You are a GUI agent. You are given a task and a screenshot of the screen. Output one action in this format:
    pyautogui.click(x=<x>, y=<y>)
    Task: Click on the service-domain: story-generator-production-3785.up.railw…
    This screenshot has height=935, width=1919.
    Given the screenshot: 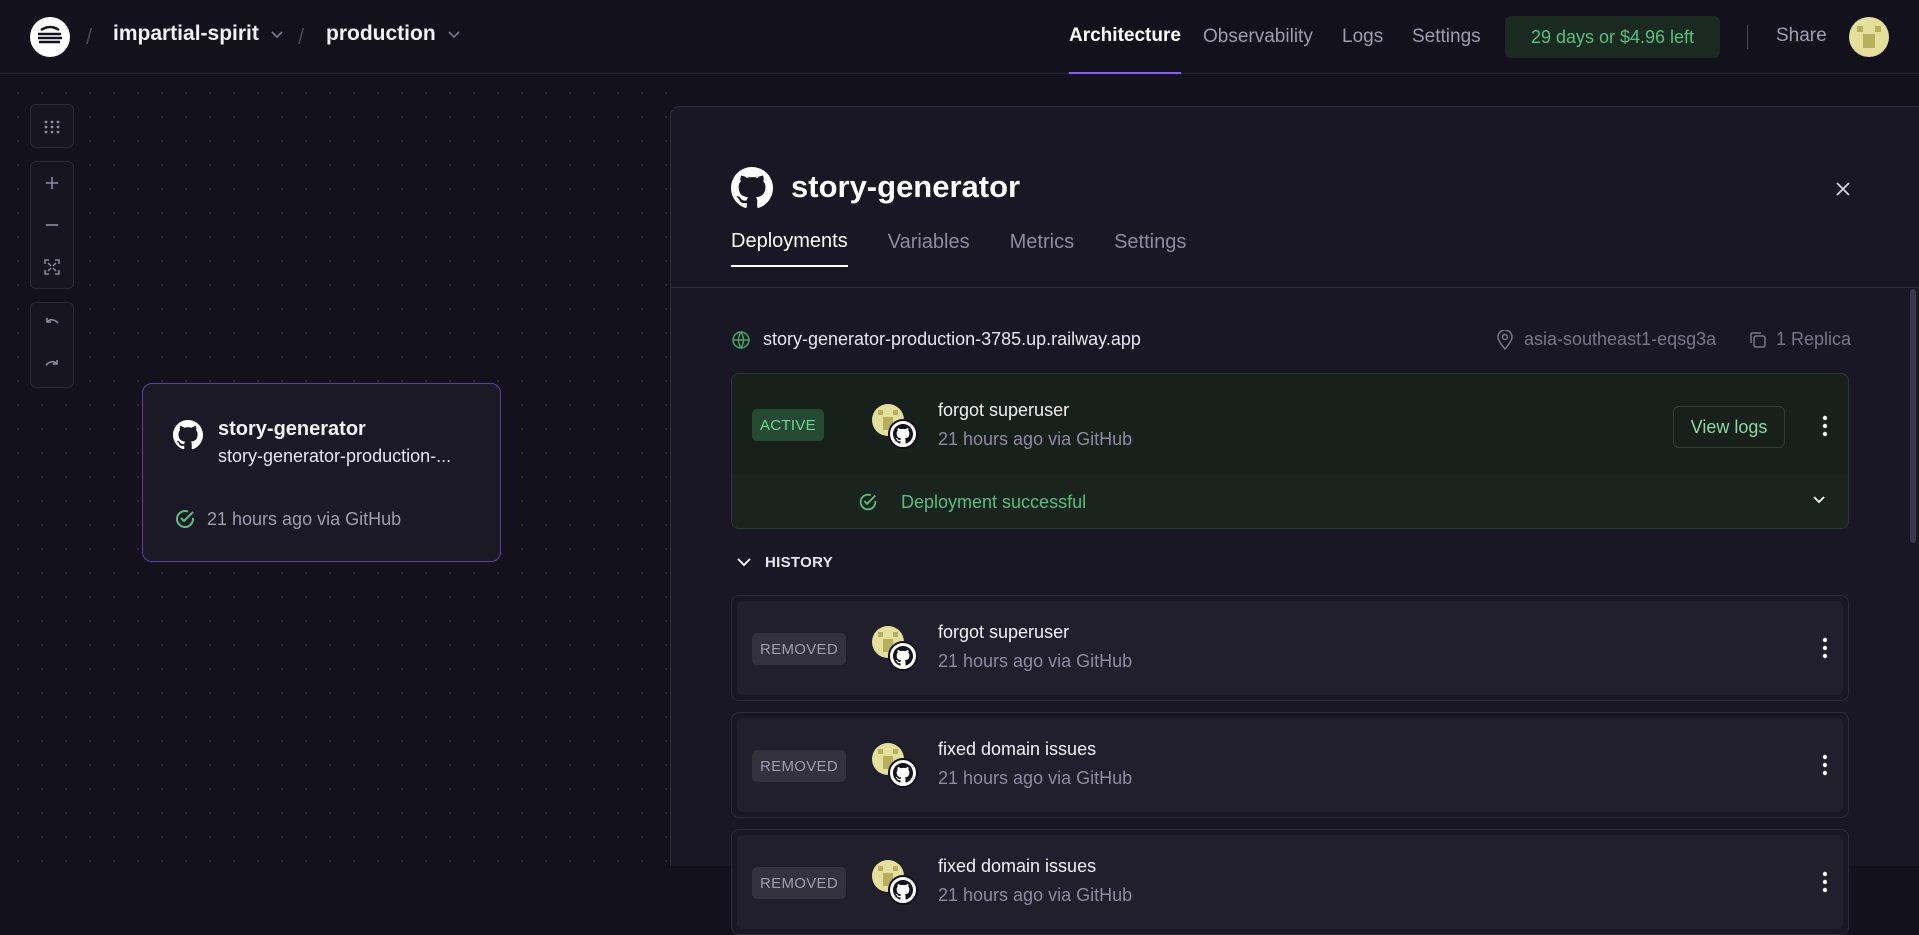 What is the action you would take?
    pyautogui.click(x=936, y=339)
    